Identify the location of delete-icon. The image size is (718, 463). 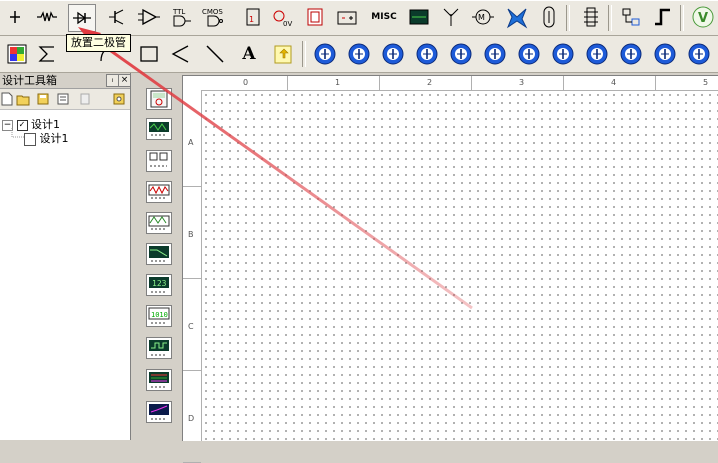
(85, 99).